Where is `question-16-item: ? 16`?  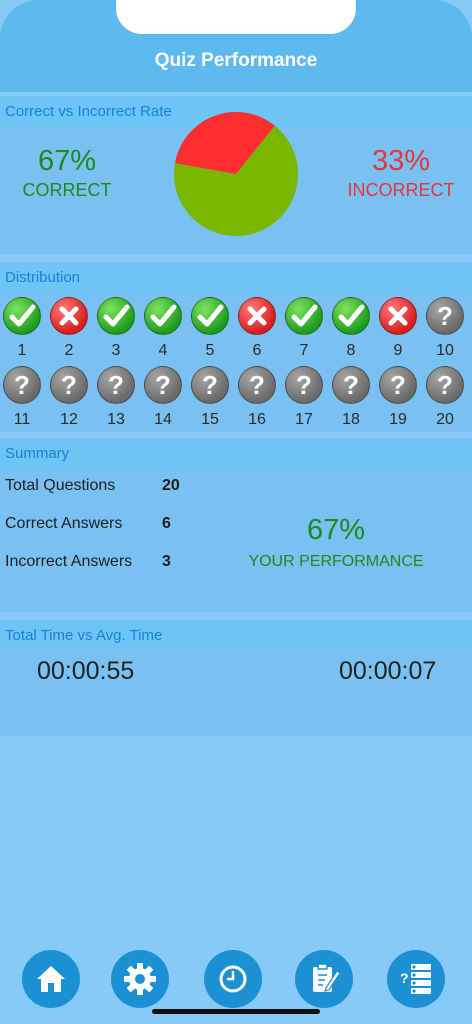 question-16-item: ? 16 is located at coordinates (258, 397).